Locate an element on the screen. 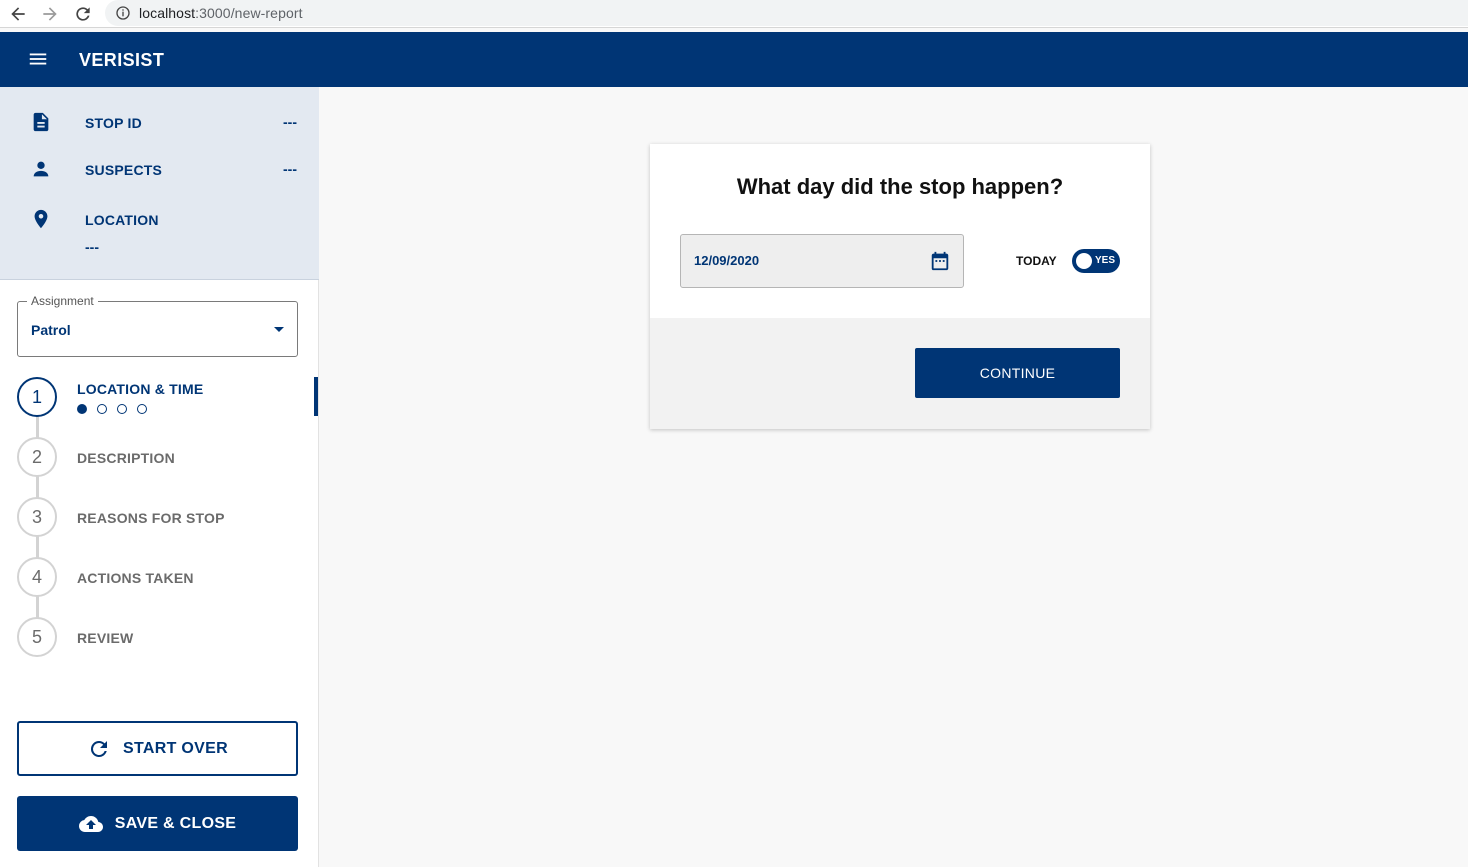 Image resolution: width=1468 pixels, height=867 pixels. step-reasons-for-stop: 3 REASONS FOR STOP is located at coordinates (167, 517).